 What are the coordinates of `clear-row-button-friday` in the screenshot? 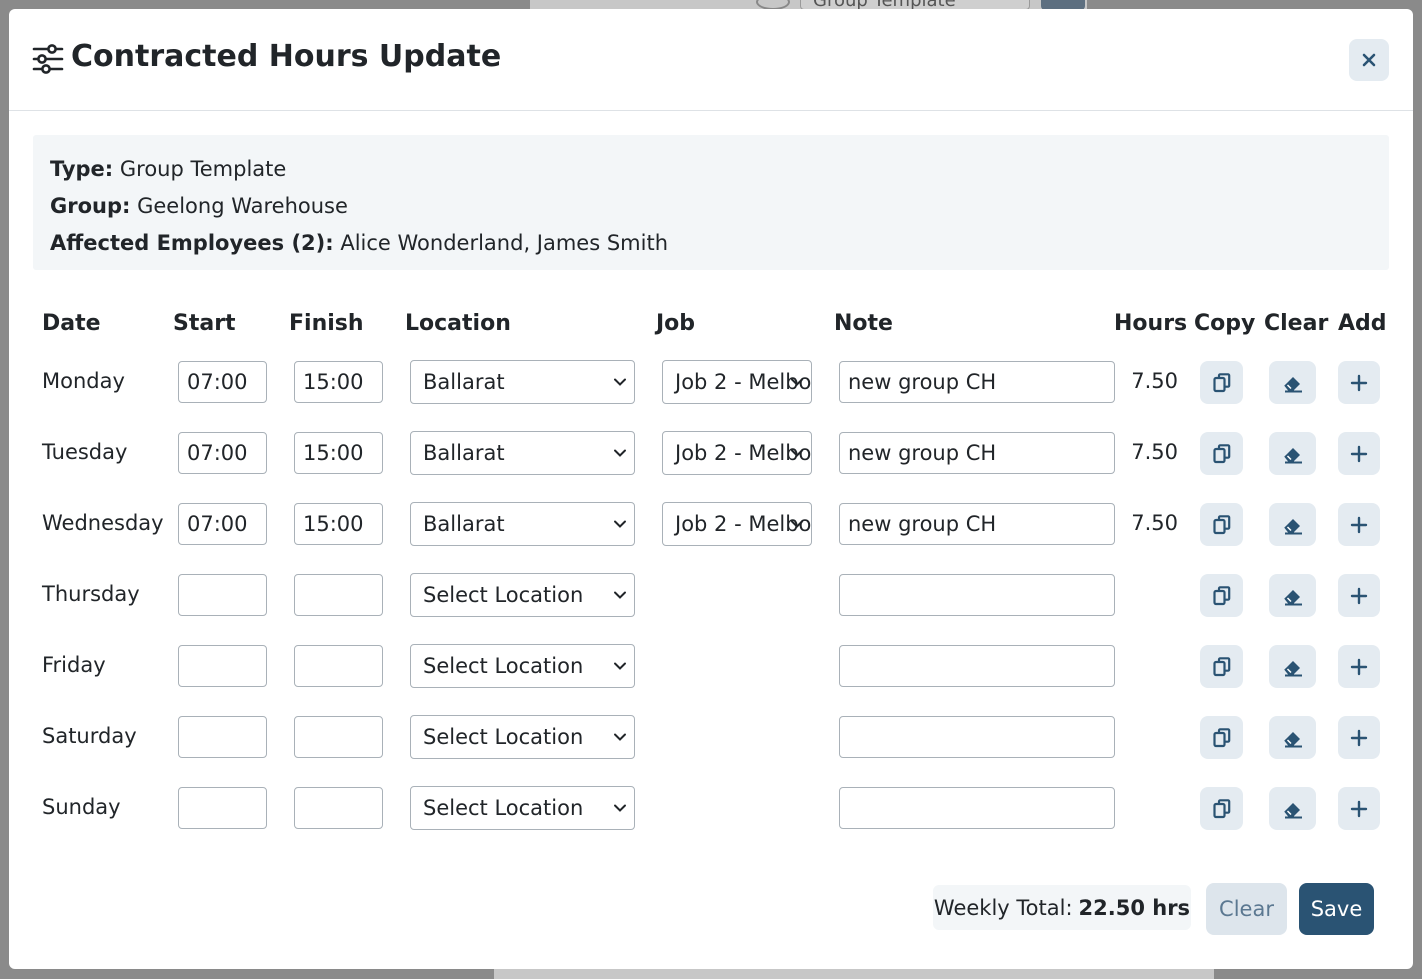 It's located at (1292, 666).